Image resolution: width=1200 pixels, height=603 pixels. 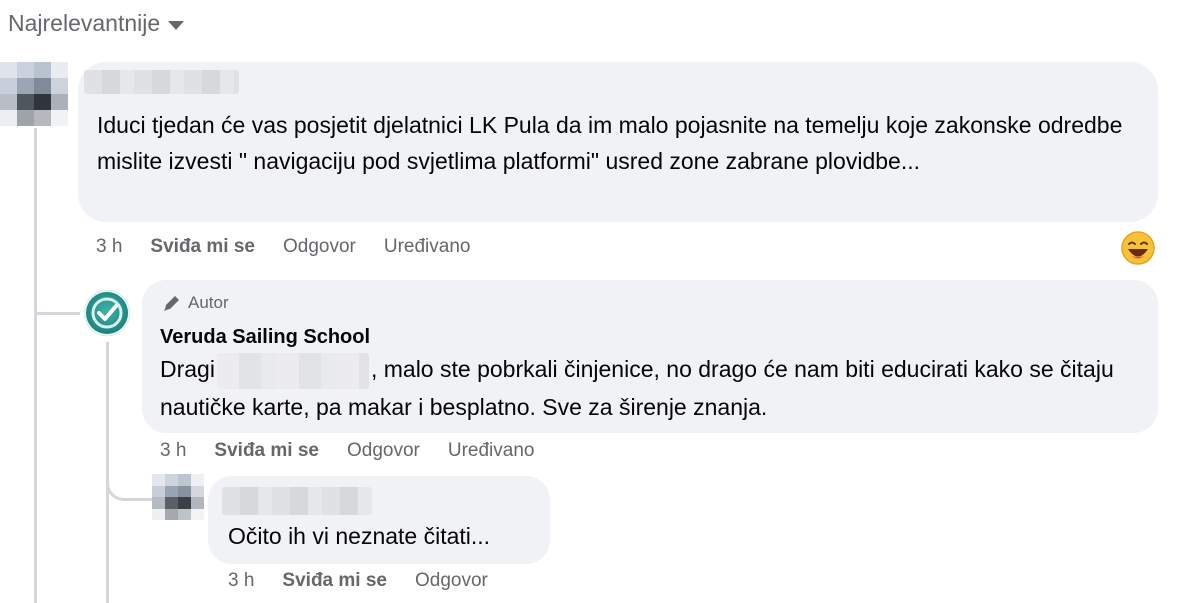 I want to click on thread-connector-nested, so click(x=129, y=485).